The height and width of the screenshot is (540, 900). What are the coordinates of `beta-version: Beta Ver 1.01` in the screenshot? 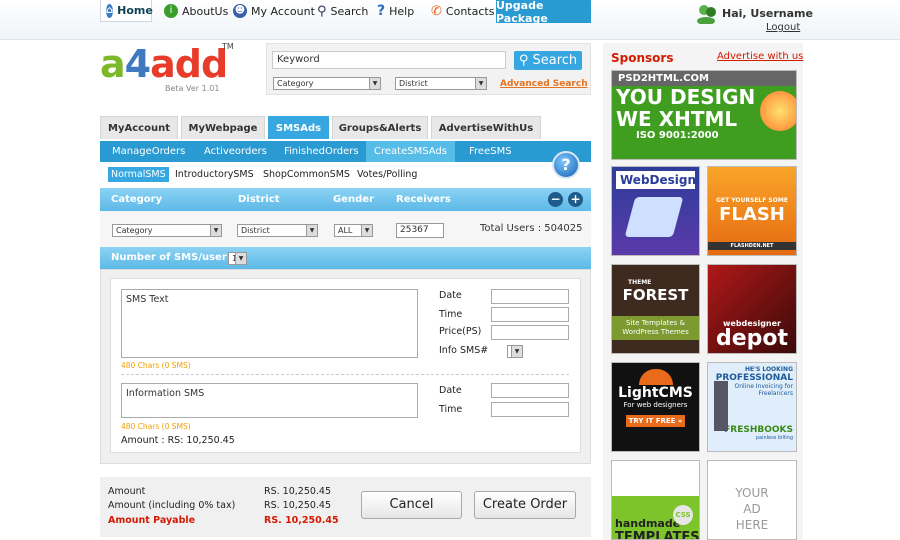 It's located at (192, 88).